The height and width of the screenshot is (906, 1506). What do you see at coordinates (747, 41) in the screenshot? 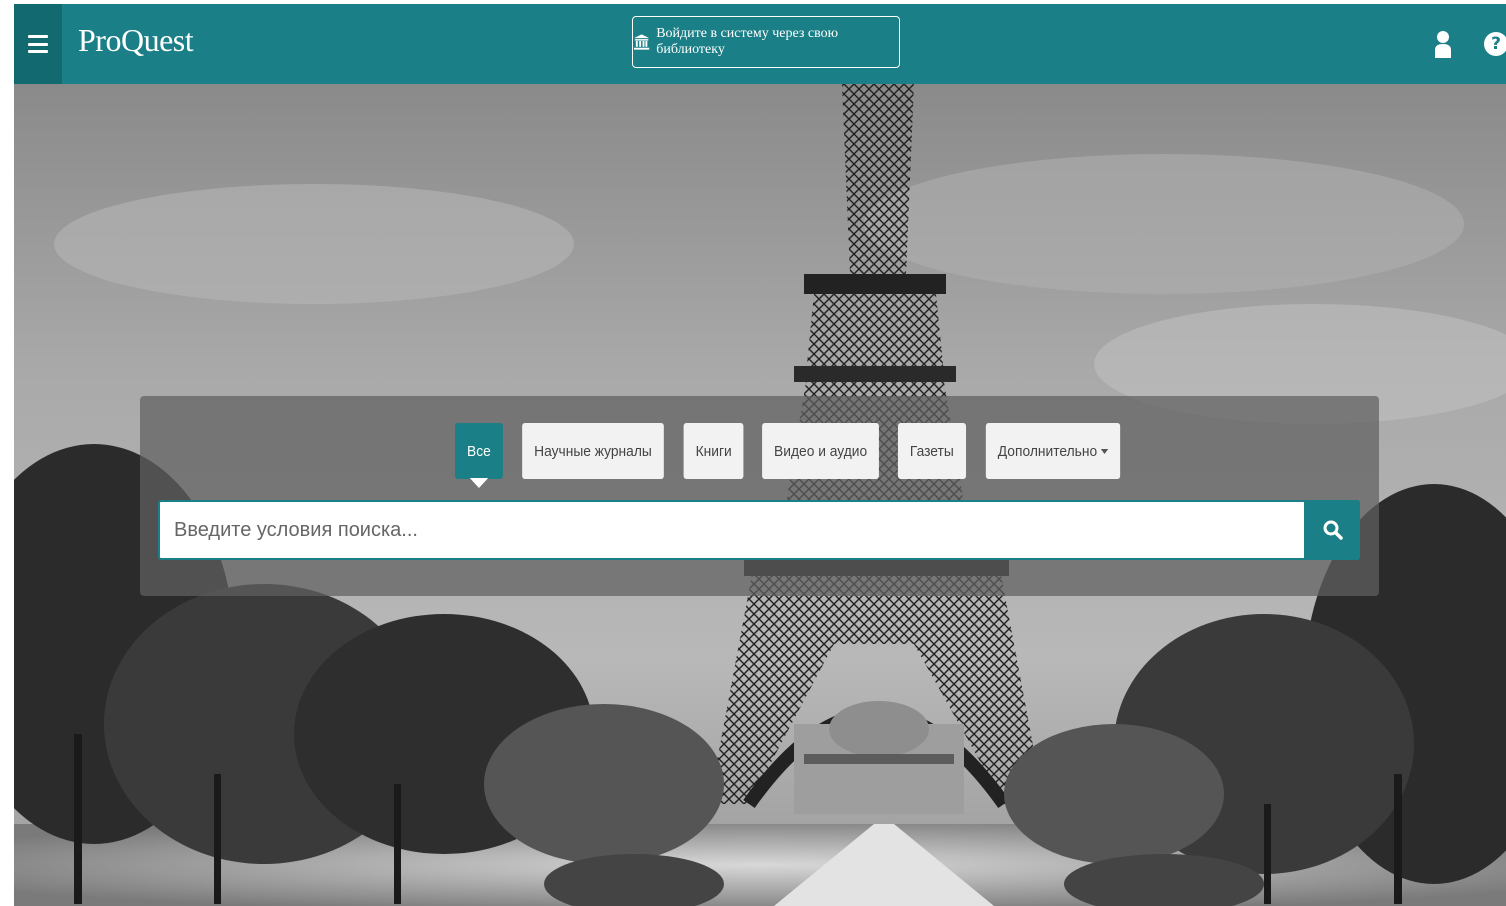
I see `library-login-label: Войдите в систему через свою библиотеку` at bounding box center [747, 41].